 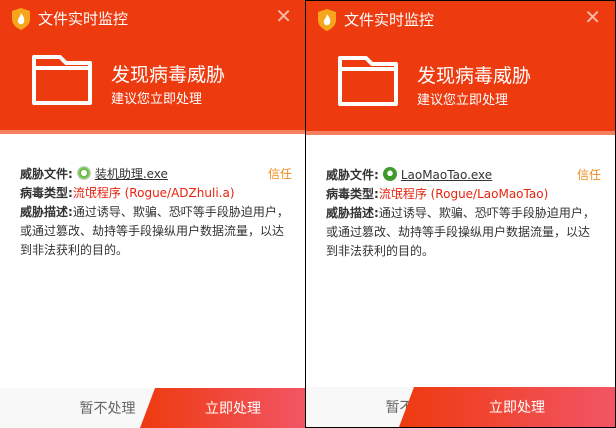 I want to click on file-name-link: 装机助理.exe, so click(x=131, y=174).